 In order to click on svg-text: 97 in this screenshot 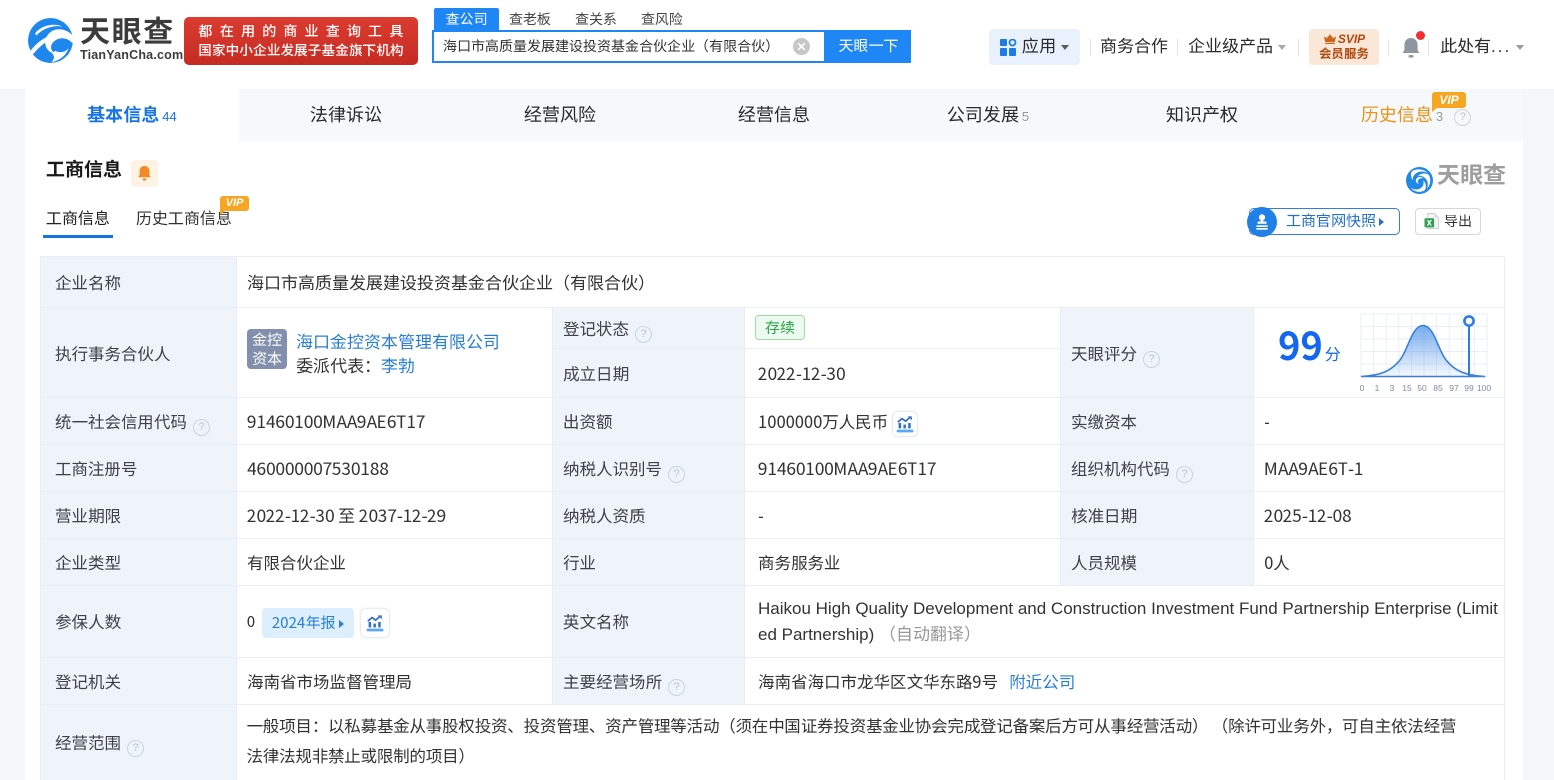, I will do `click(1454, 388)`.